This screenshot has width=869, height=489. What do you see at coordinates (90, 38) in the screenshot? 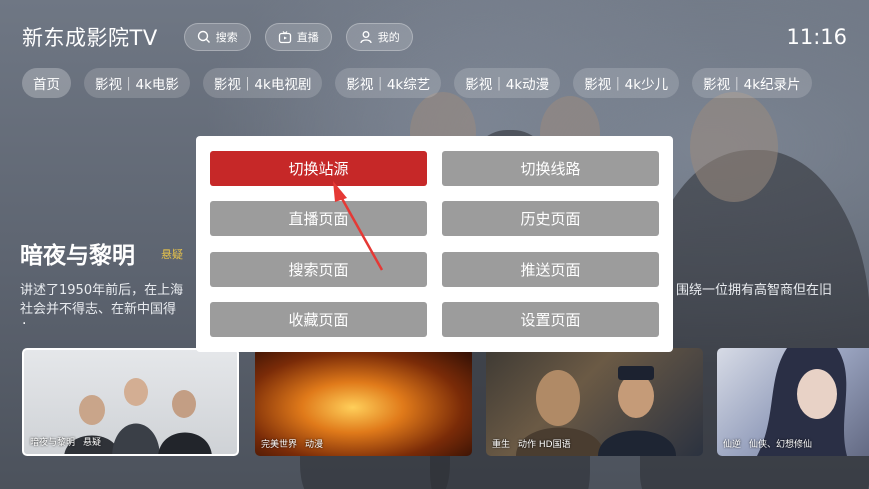
I see `app-title: 新东成影院TV` at bounding box center [90, 38].